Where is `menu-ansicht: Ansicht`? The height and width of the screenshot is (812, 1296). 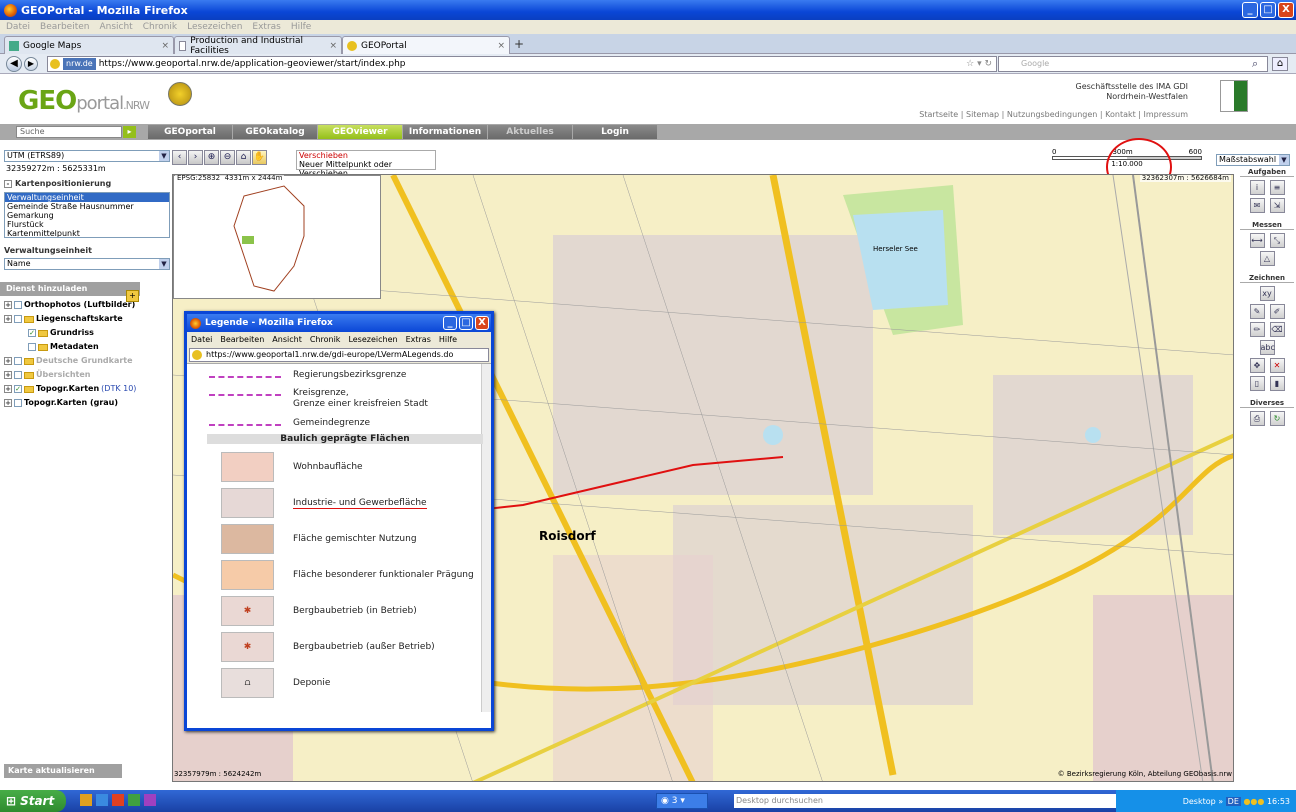
menu-ansicht: Ansicht is located at coordinates (115, 27).